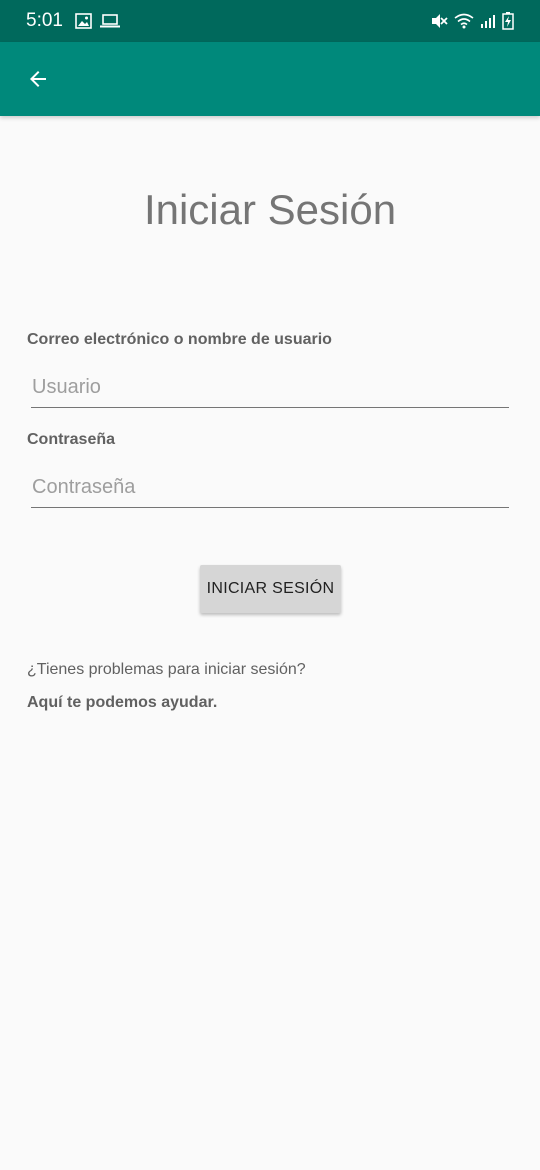  I want to click on help-text: ¿Tienes problemas para iniciar sesión?, so click(166, 669).